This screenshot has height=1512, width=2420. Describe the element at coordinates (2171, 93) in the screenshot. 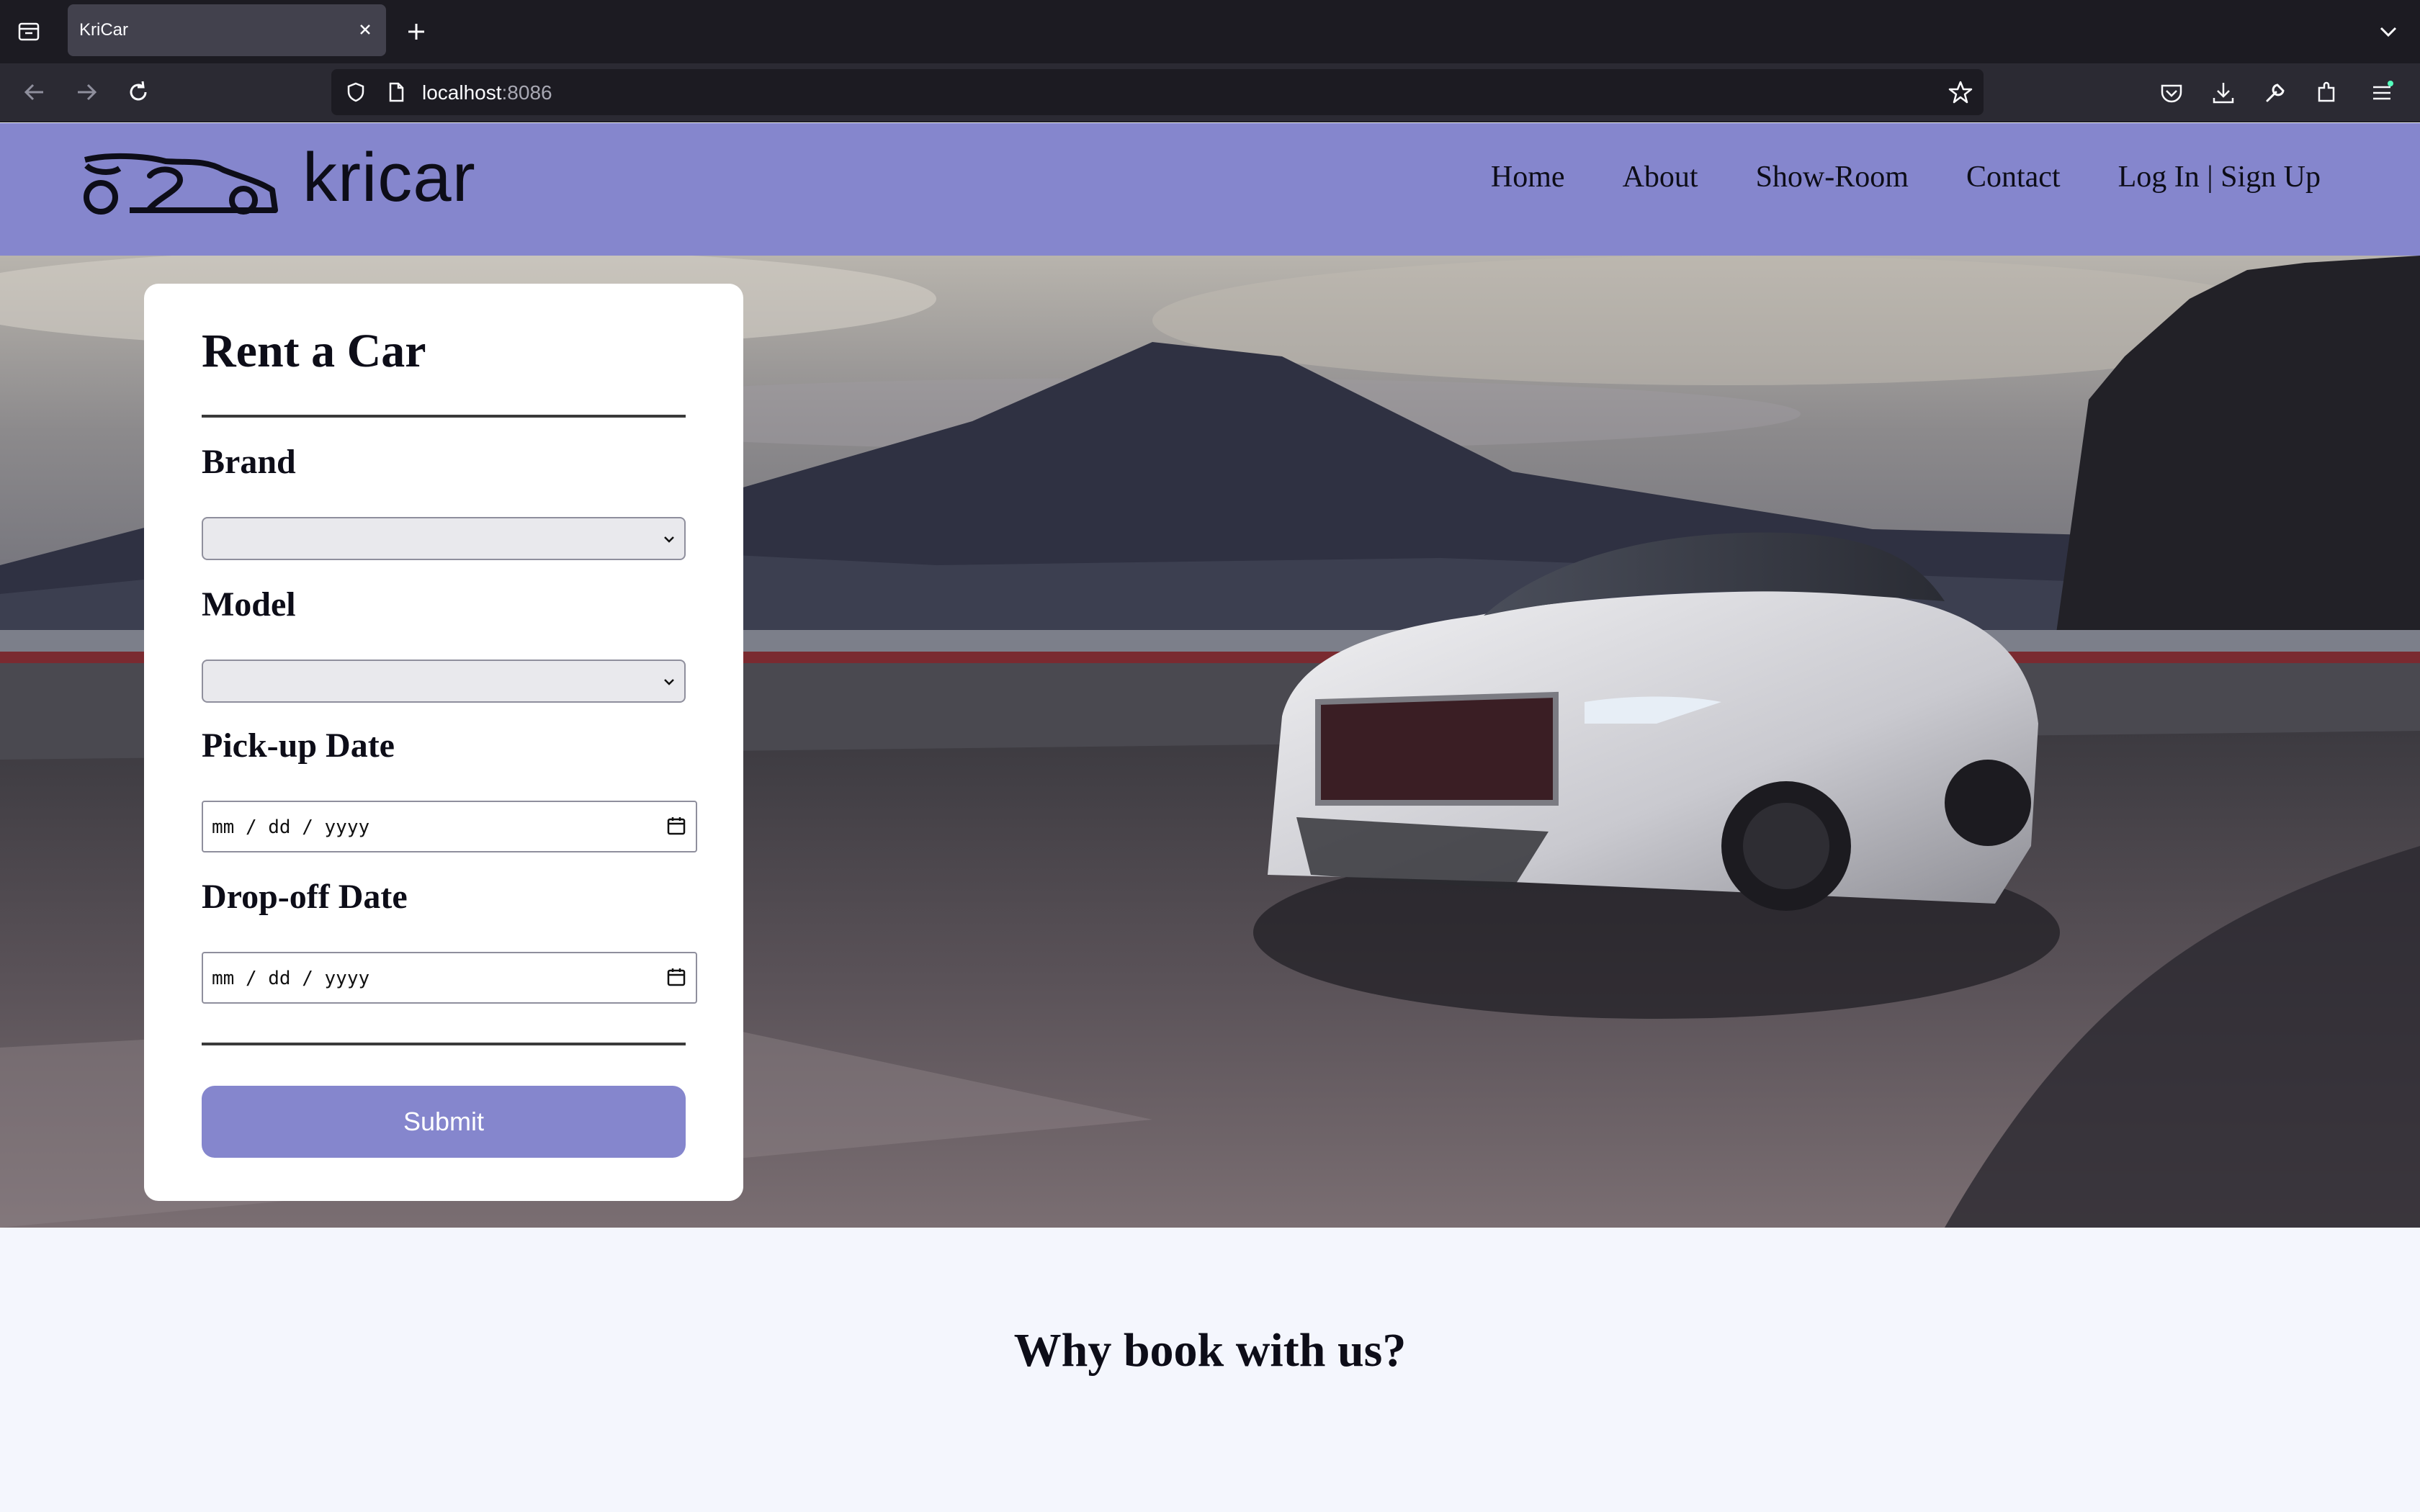

I see `pocket-icon` at that location.